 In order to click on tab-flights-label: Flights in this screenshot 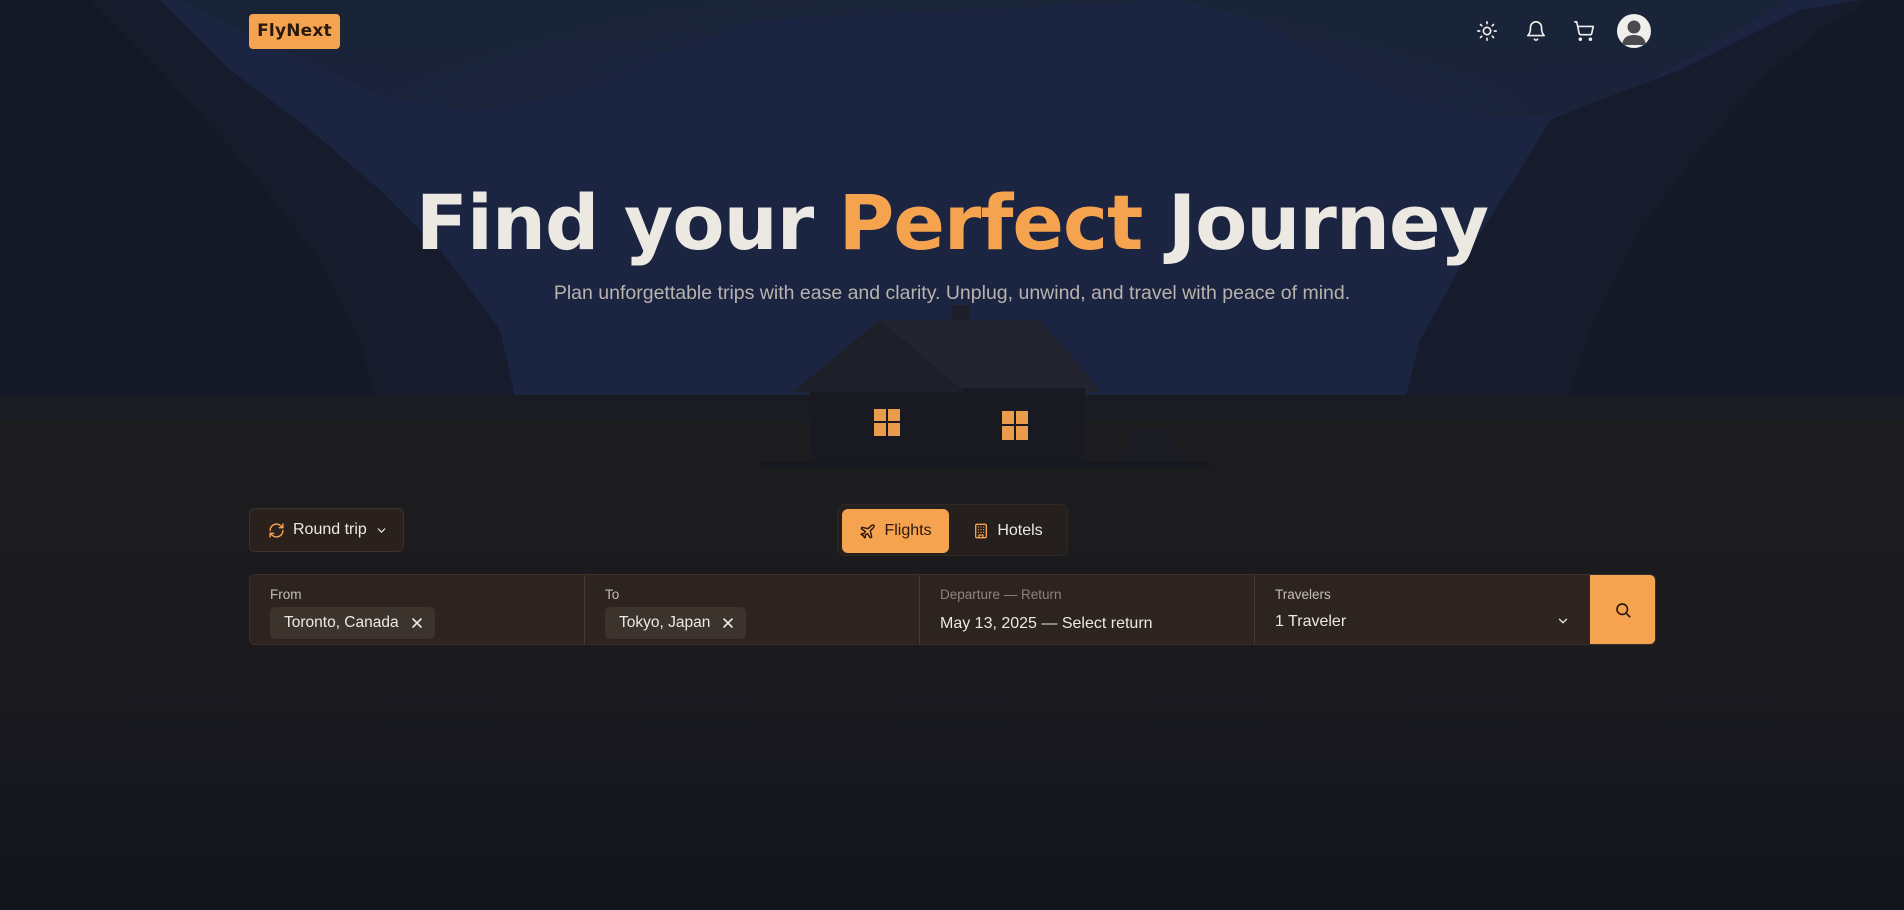, I will do `click(908, 530)`.